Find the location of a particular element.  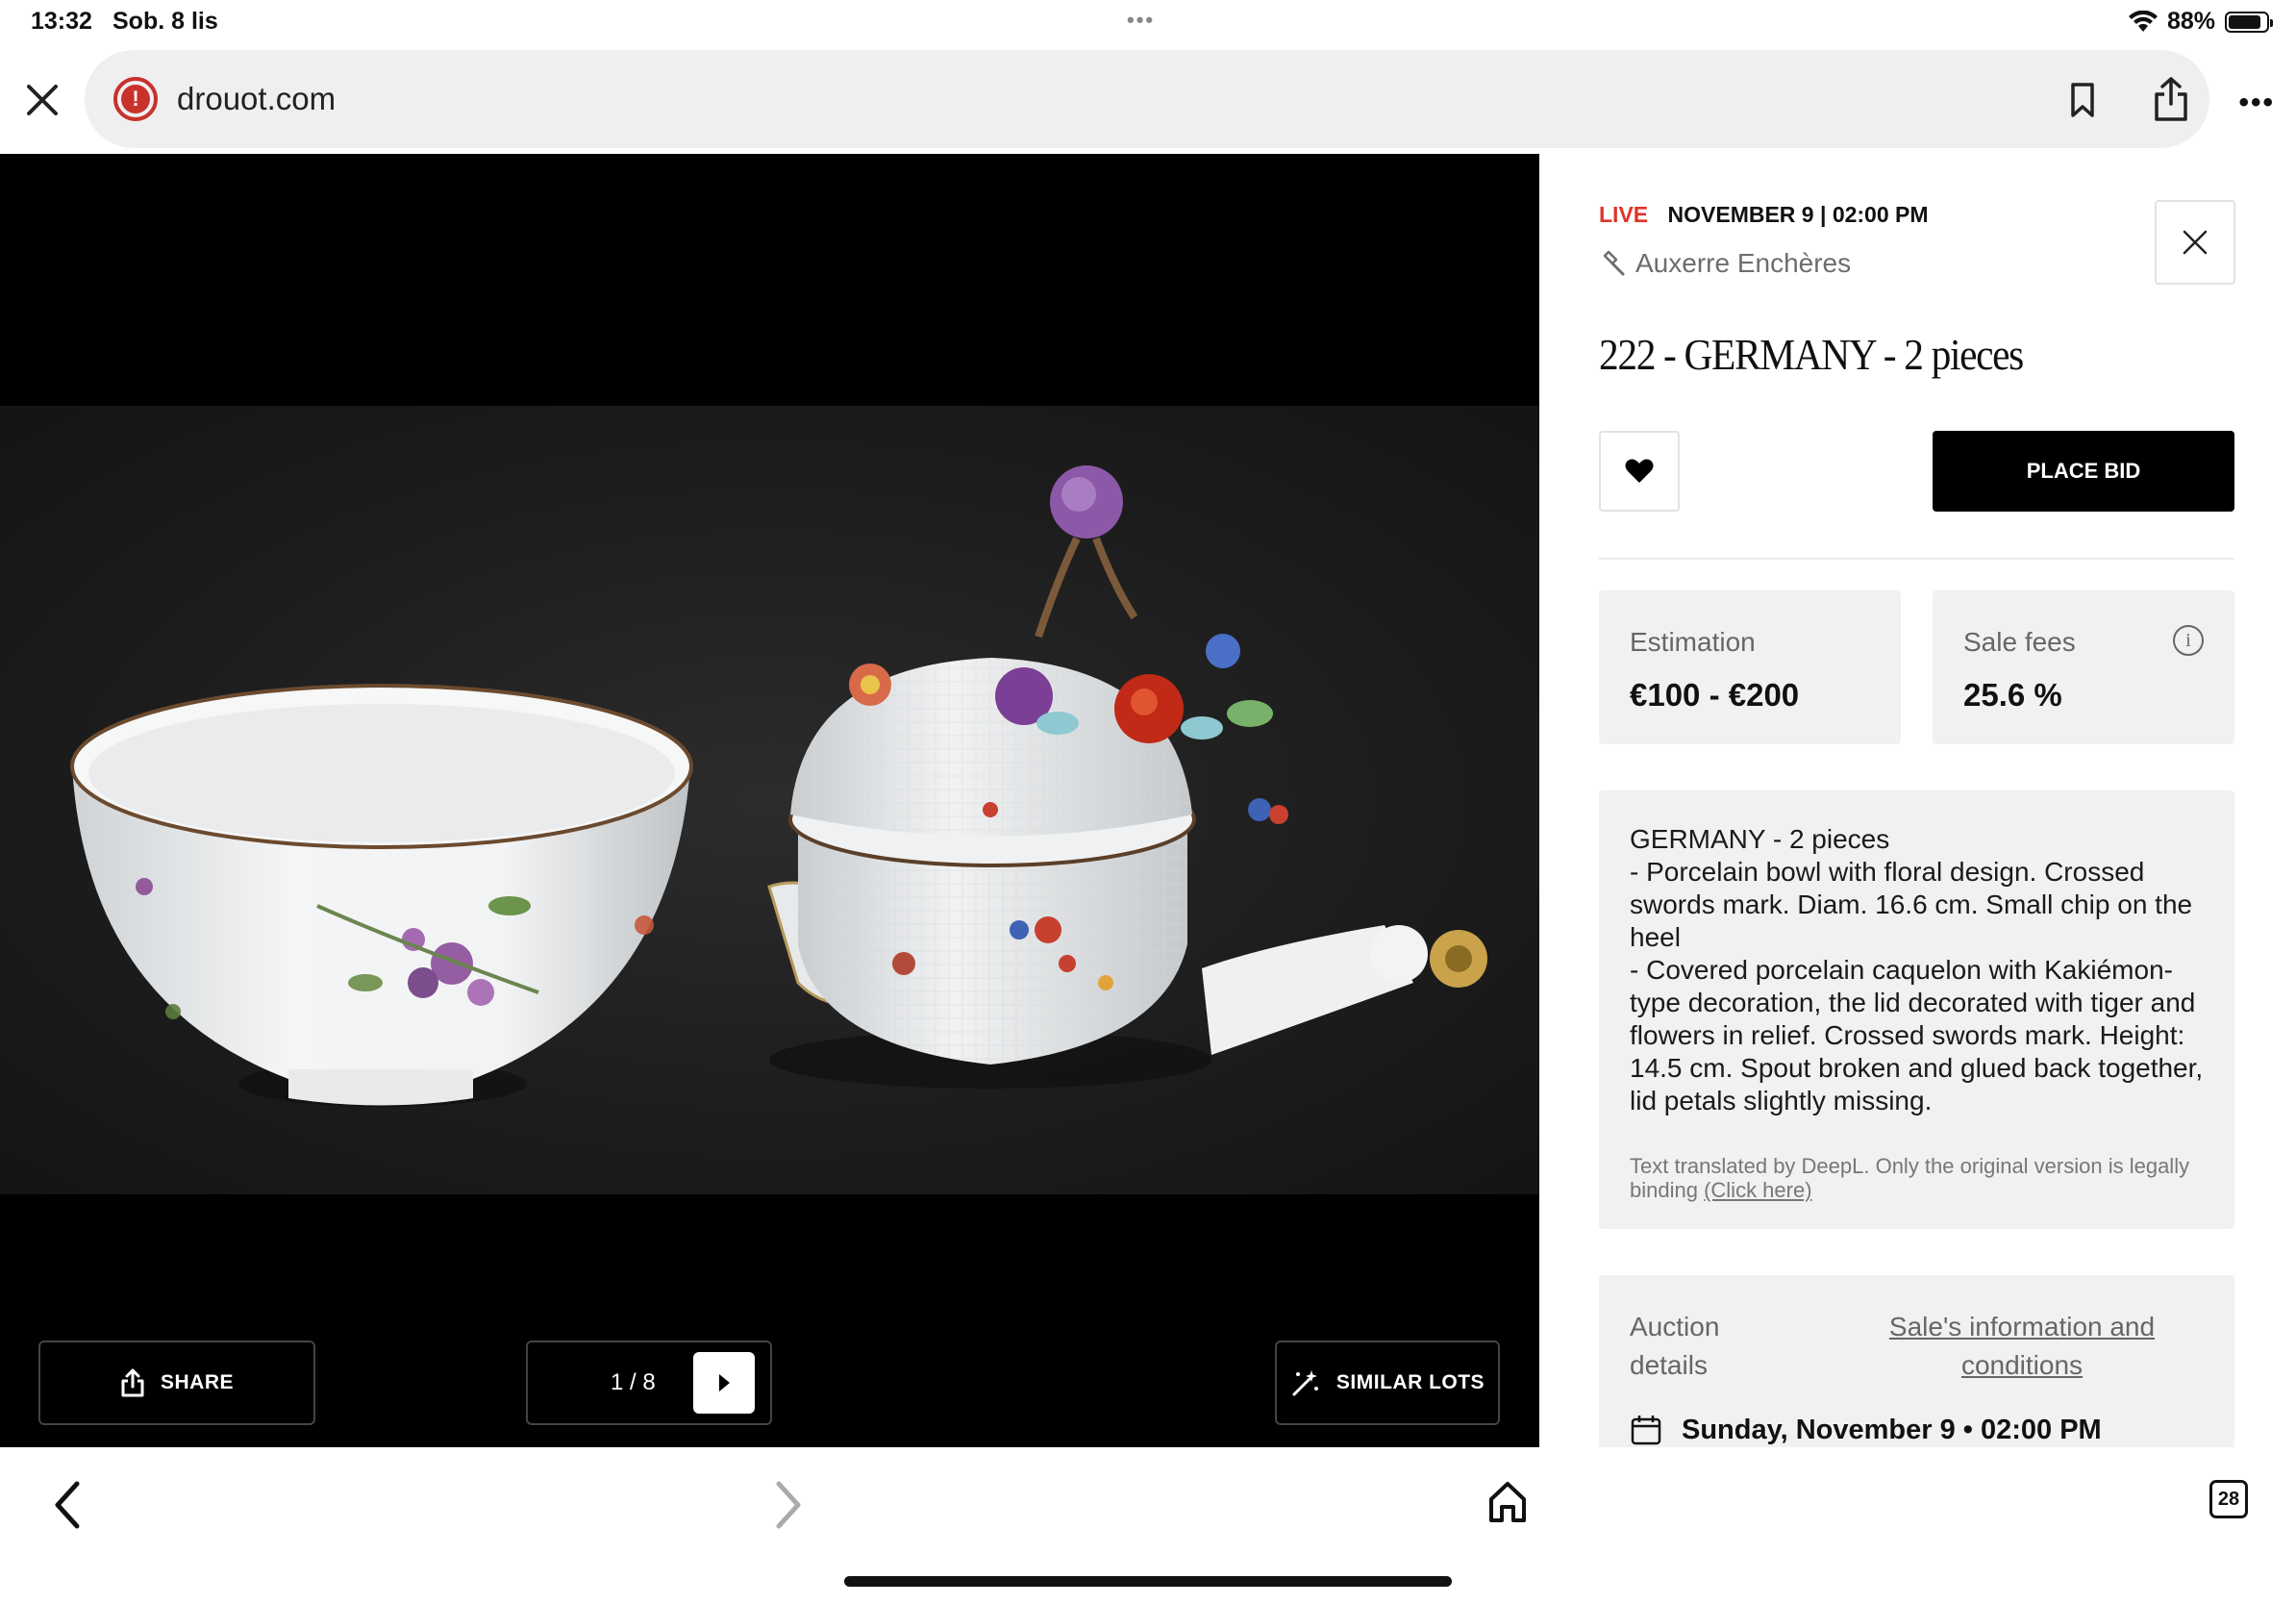

more-options-icon: ••• is located at coordinates (2256, 103).